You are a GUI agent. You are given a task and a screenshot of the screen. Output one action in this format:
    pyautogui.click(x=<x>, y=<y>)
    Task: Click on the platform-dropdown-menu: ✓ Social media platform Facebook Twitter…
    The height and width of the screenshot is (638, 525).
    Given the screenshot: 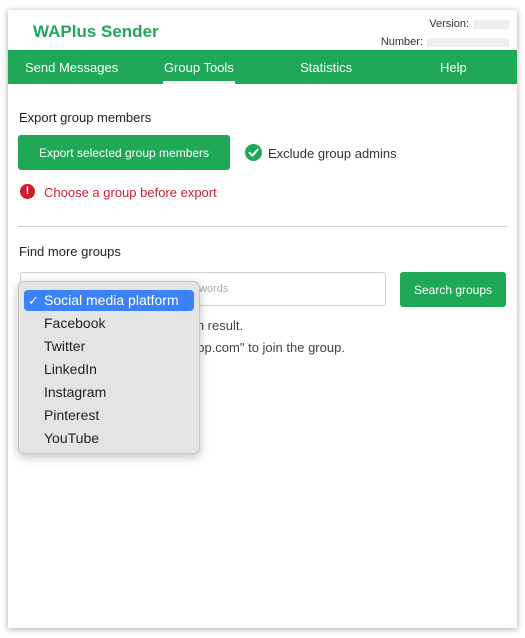 What is the action you would take?
    pyautogui.click(x=109, y=367)
    